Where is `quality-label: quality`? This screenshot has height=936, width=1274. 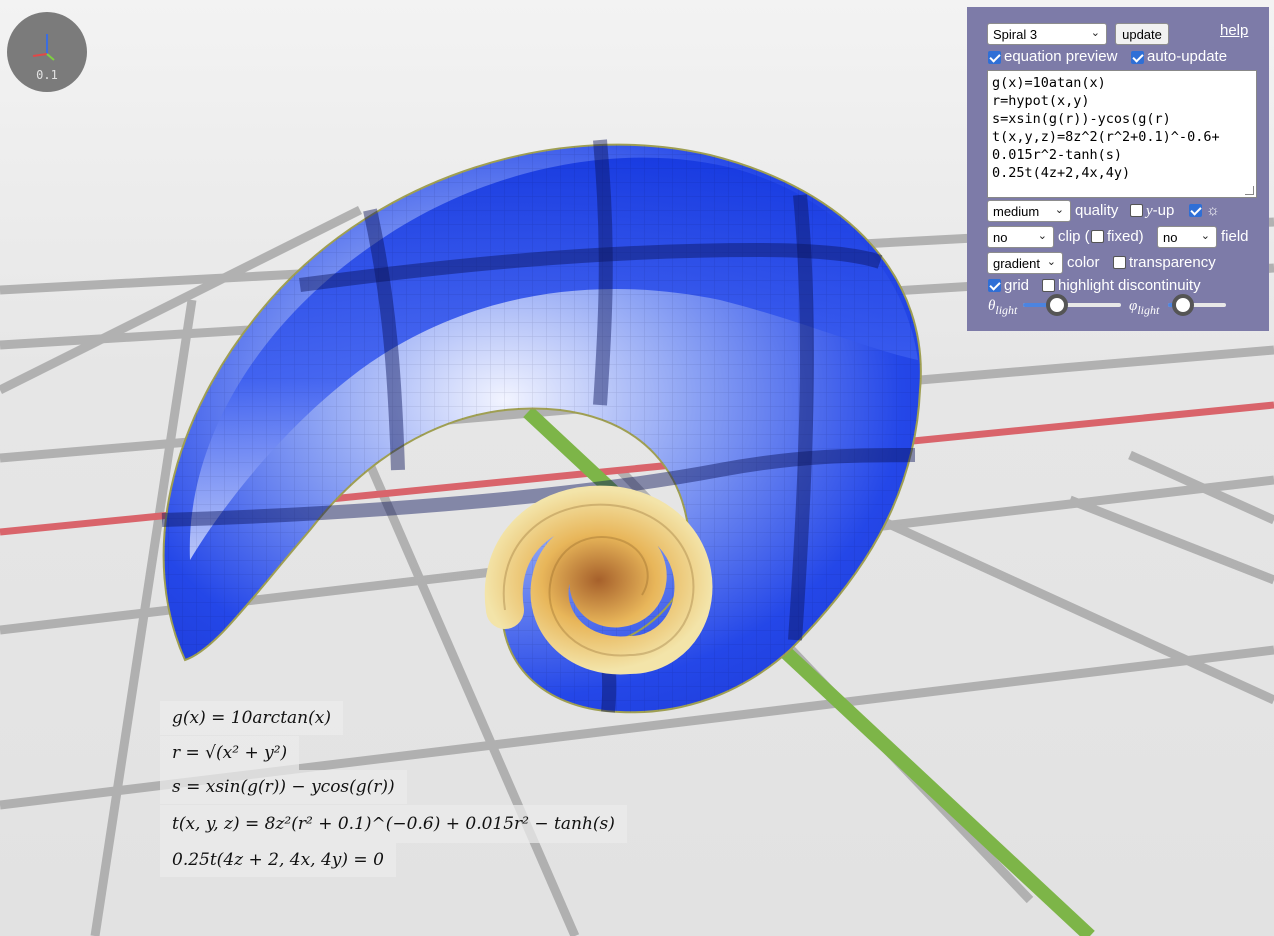 quality-label: quality is located at coordinates (1097, 210).